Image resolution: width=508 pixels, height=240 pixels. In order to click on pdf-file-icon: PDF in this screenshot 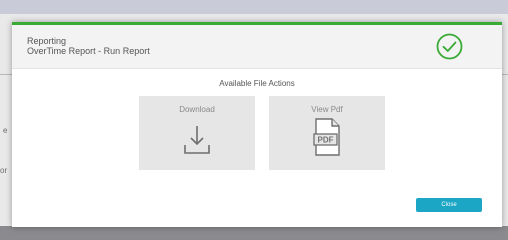, I will do `click(326, 137)`.